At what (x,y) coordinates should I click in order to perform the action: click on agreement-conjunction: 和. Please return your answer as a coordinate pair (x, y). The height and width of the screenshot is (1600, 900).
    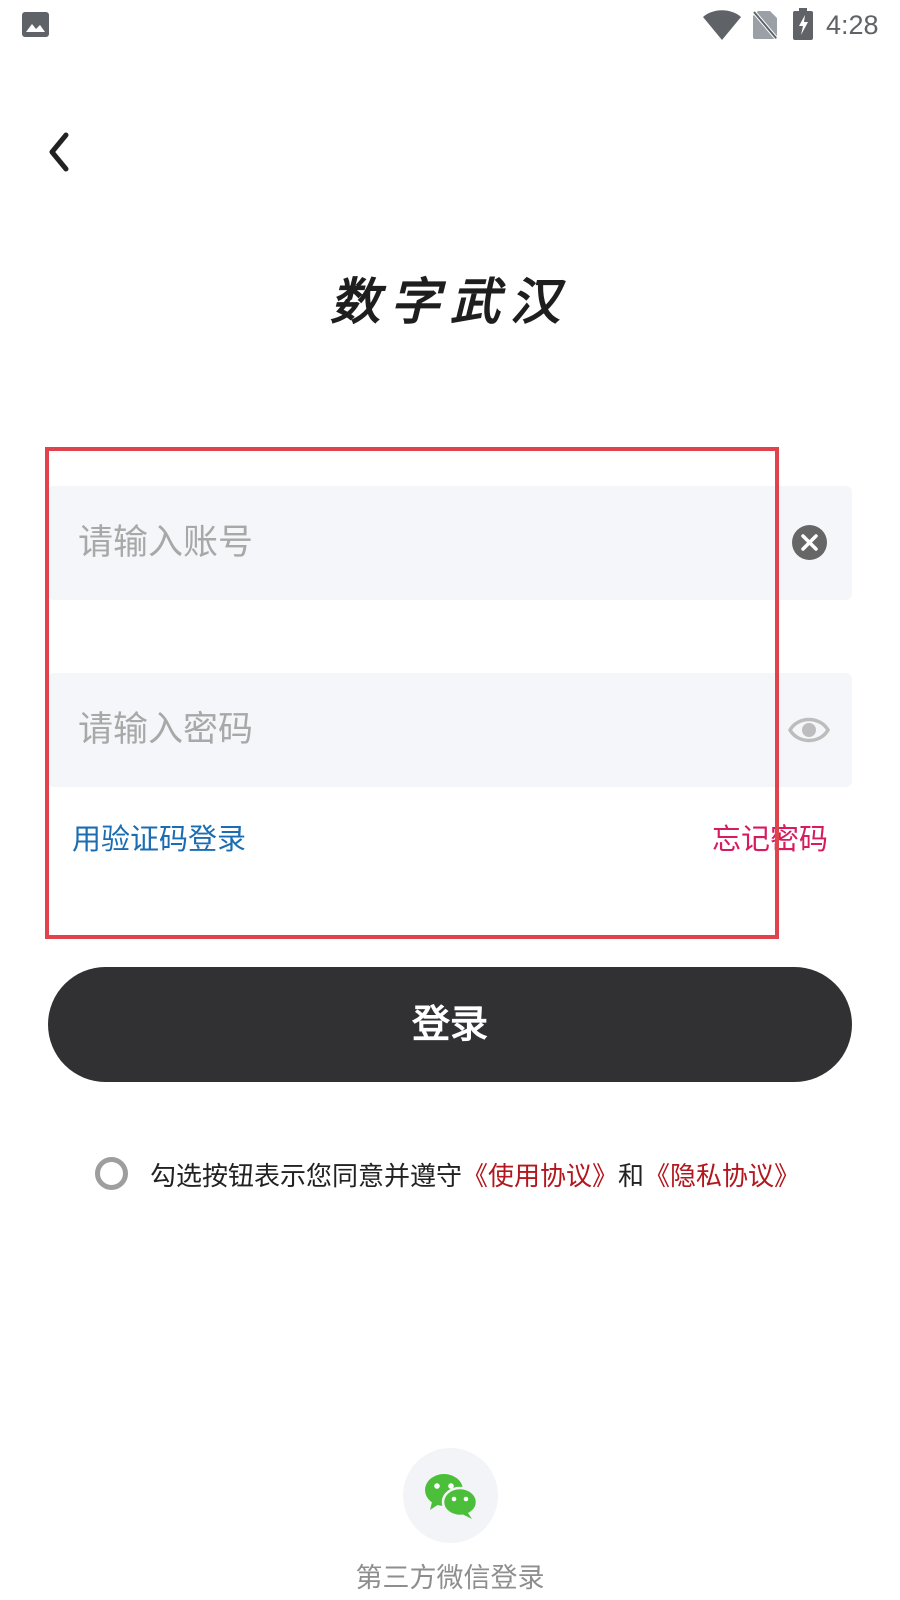
    Looking at the image, I should click on (631, 1177).